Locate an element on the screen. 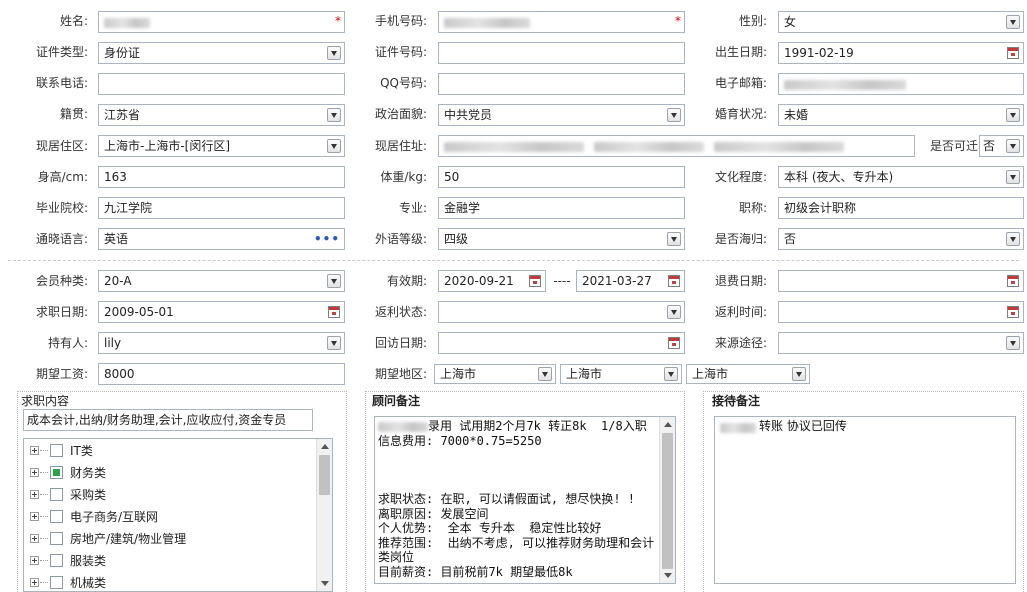 This screenshot has width=1027, height=592. qq-field is located at coordinates (561, 84).